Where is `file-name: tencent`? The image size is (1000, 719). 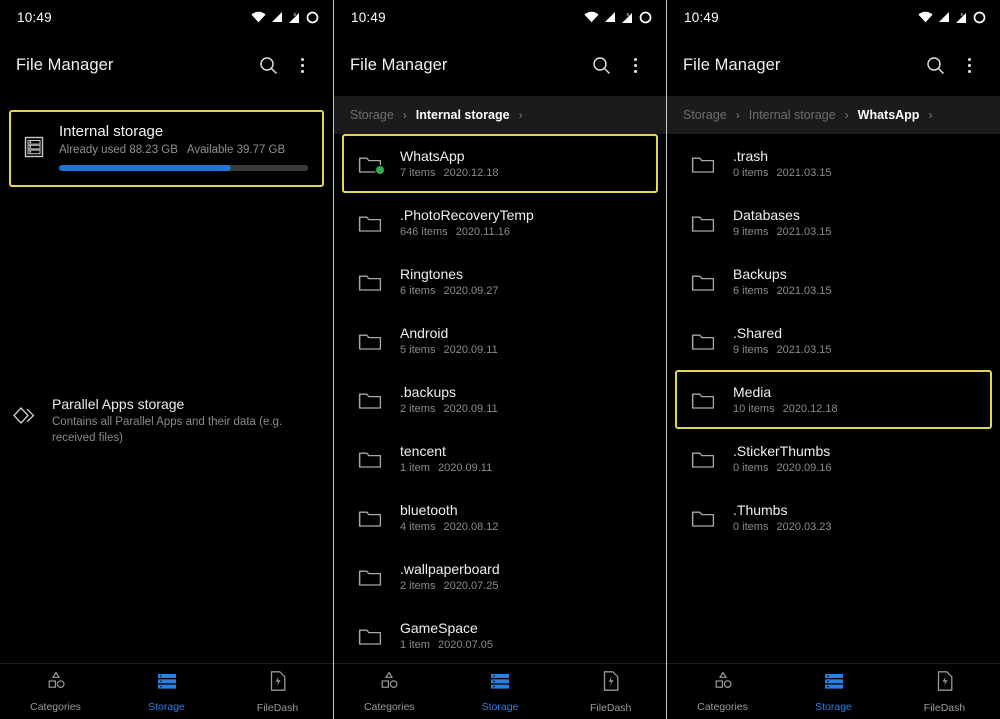
file-name: tencent is located at coordinates (423, 451).